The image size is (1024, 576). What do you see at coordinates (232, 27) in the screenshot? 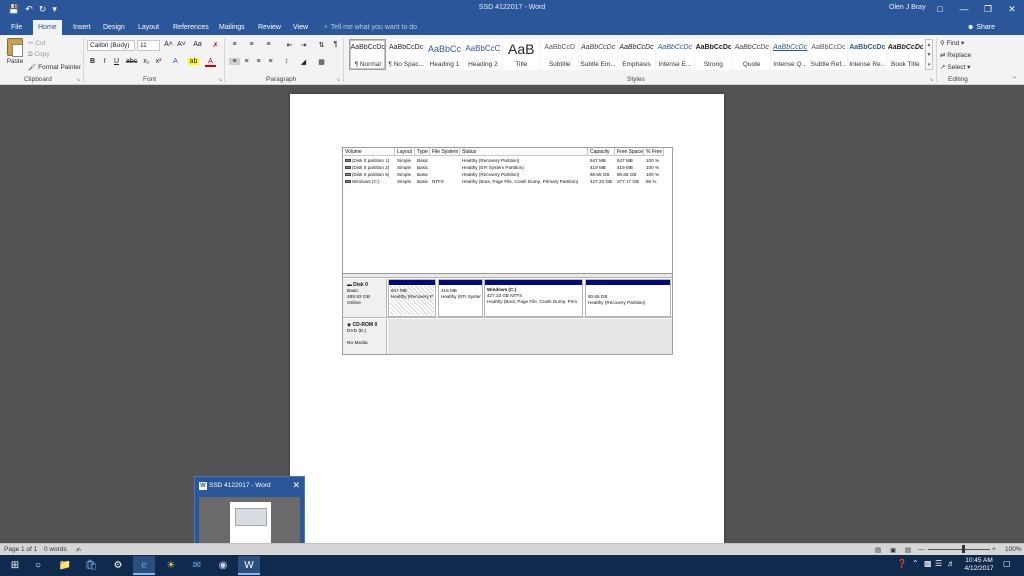
I see `tab-mailings: Mailings` at bounding box center [232, 27].